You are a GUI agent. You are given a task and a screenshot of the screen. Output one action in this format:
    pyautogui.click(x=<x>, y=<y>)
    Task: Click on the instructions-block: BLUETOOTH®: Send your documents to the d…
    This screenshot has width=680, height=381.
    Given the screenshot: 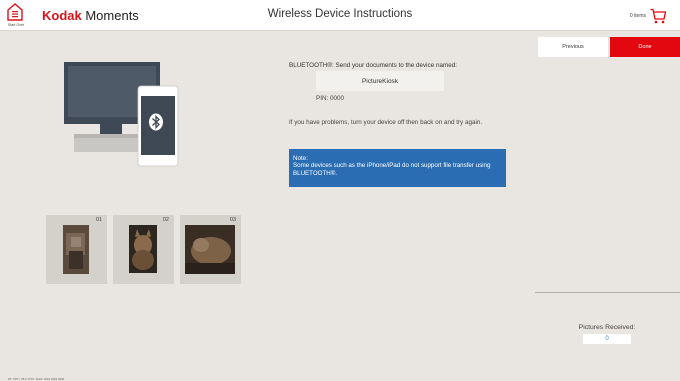 What is the action you would take?
    pyautogui.click(x=396, y=65)
    